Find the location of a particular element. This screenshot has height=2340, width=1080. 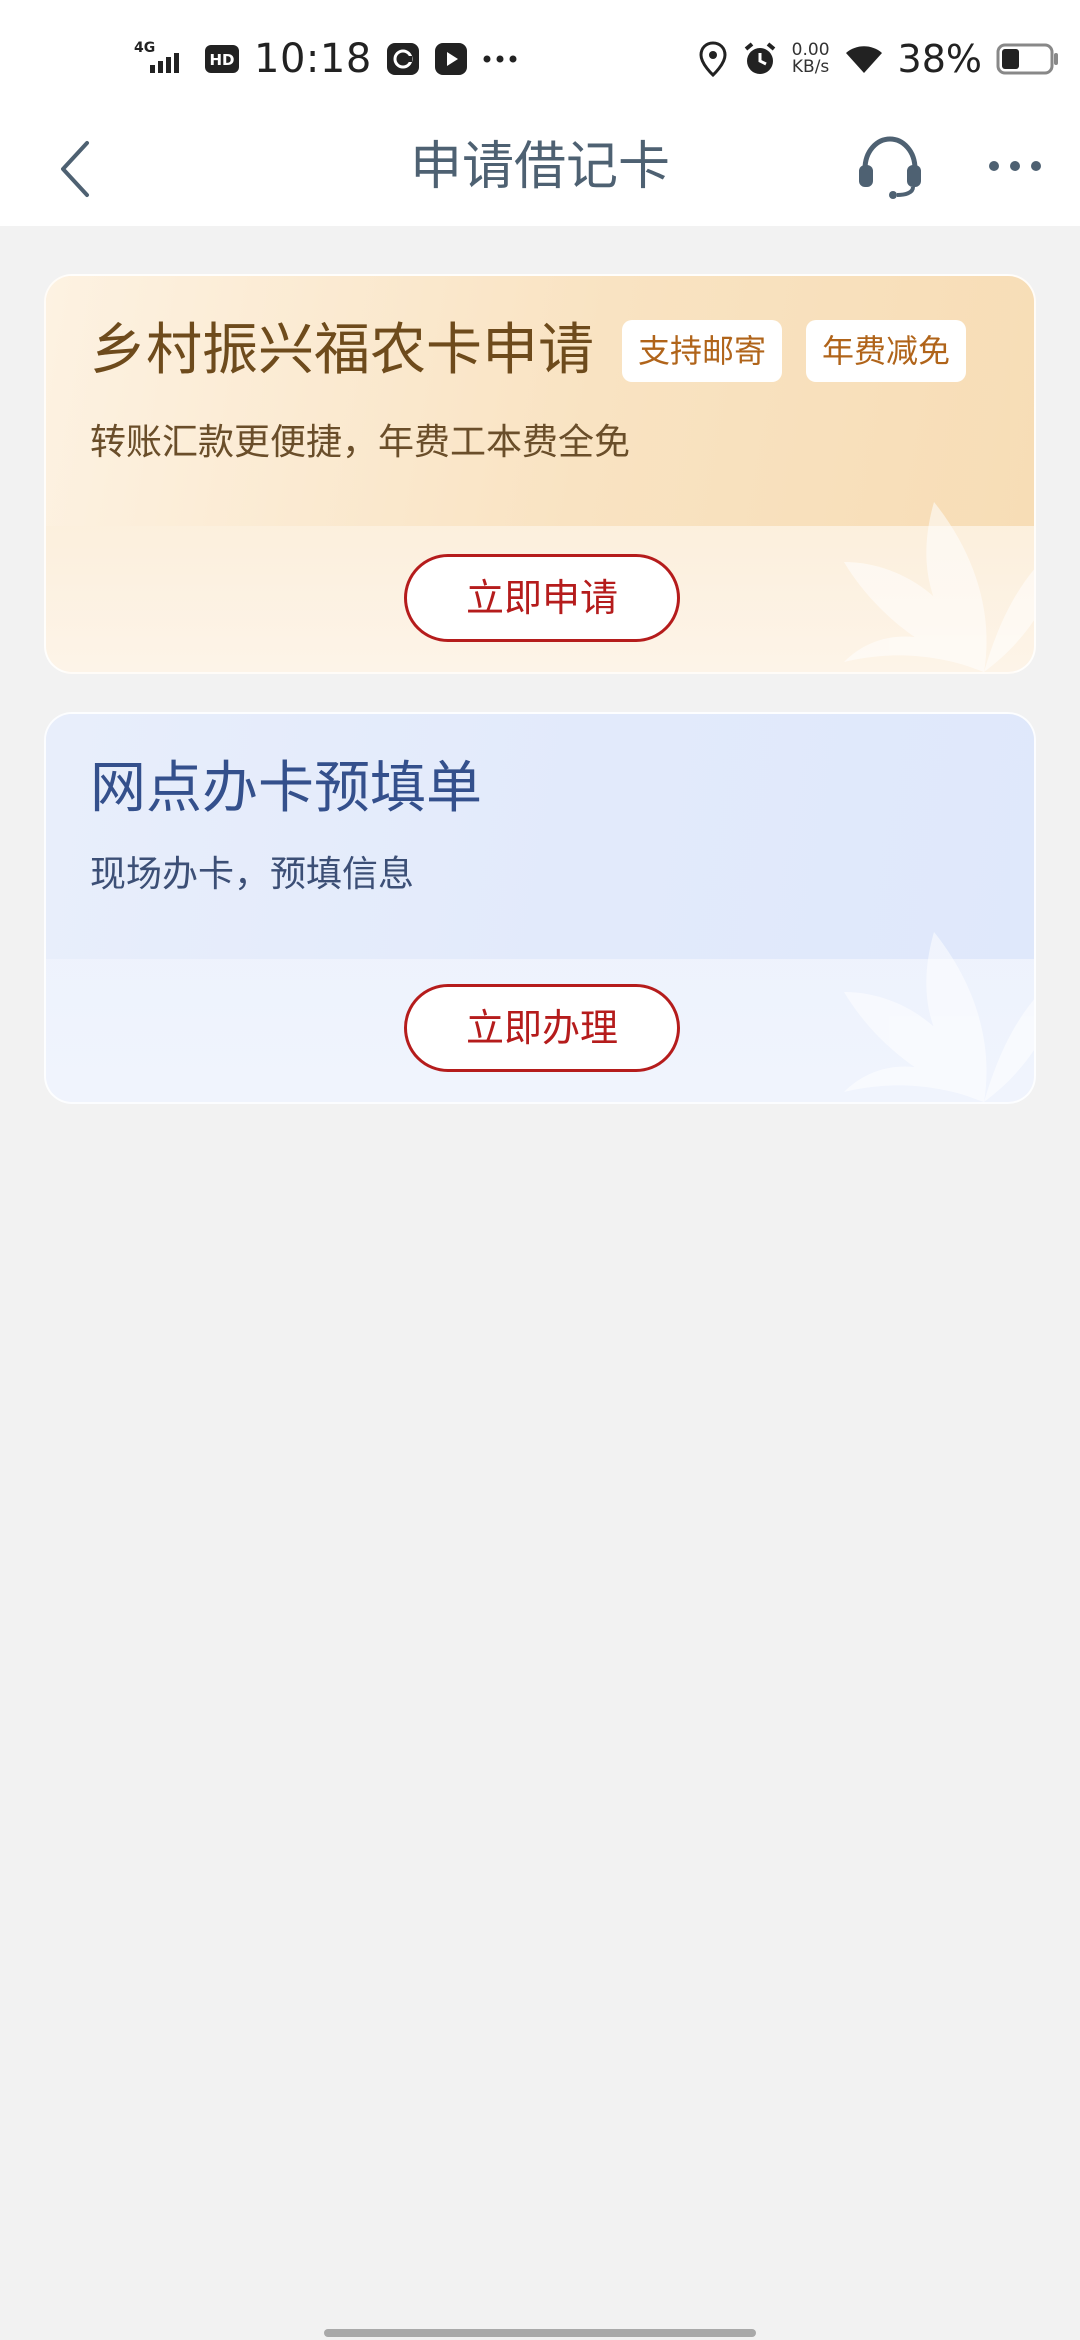

status-right: 0.00 KB/s 38% is located at coordinates (879, 59).